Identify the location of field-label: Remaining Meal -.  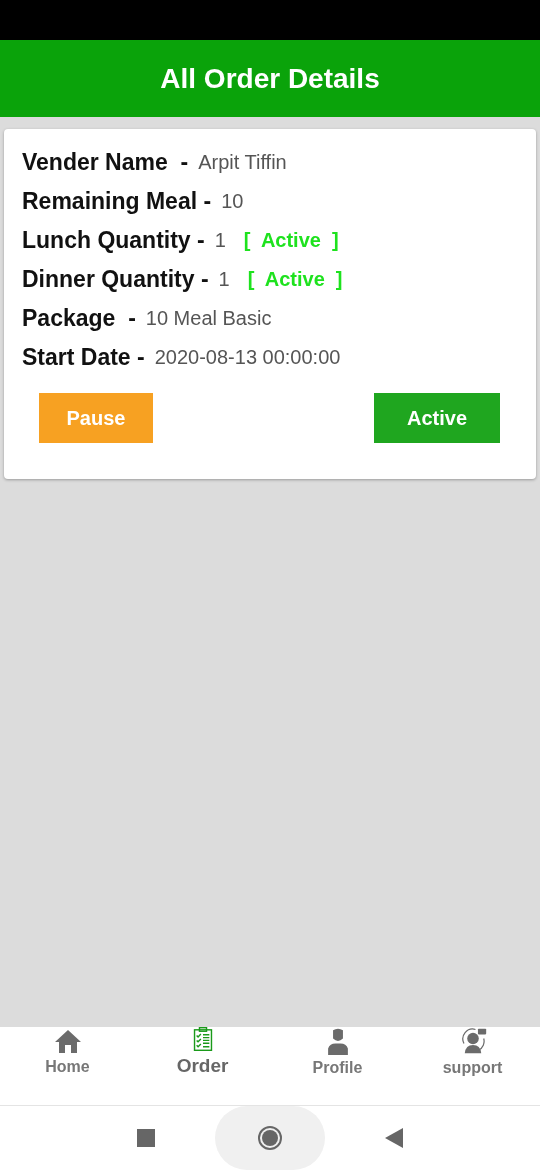
(117, 201).